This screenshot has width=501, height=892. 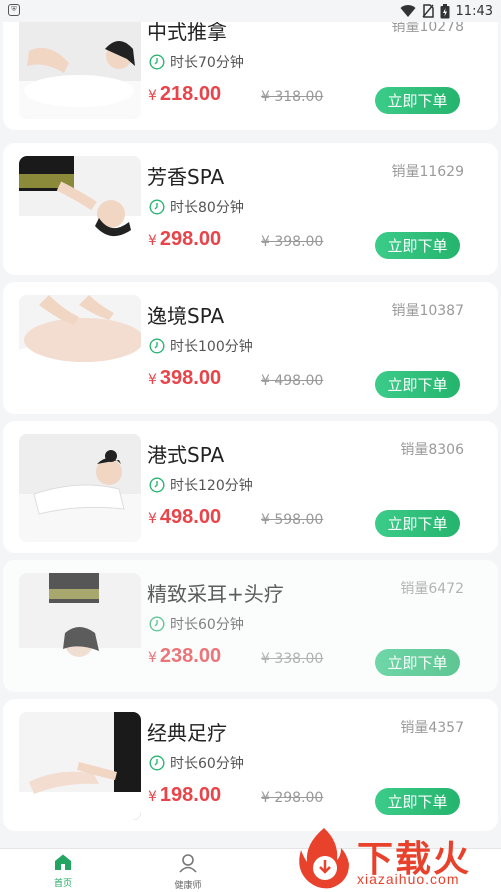 What do you see at coordinates (427, 11) in the screenshot?
I see `no-sim-icon` at bounding box center [427, 11].